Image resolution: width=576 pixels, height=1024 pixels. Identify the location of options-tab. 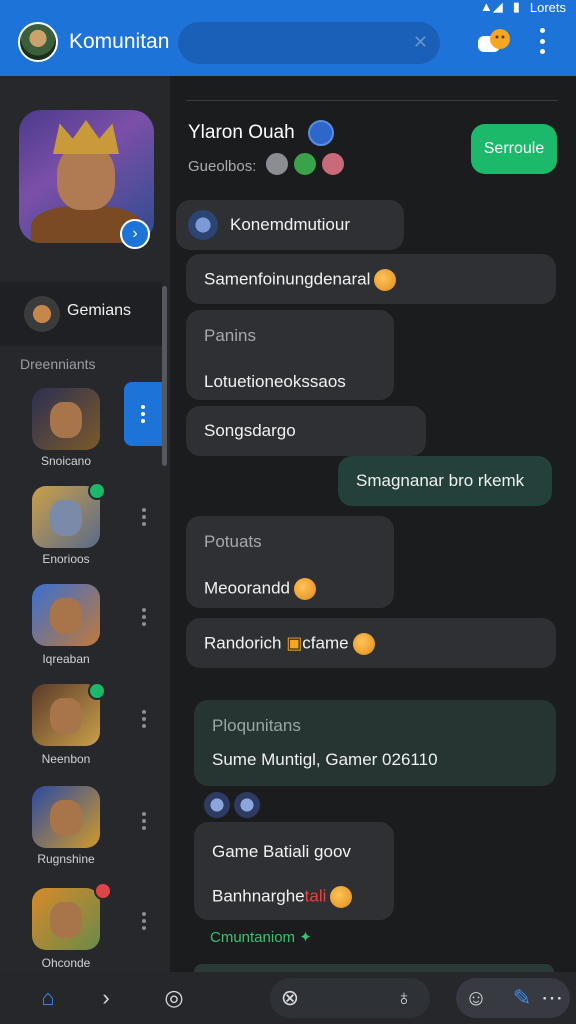
(143, 414).